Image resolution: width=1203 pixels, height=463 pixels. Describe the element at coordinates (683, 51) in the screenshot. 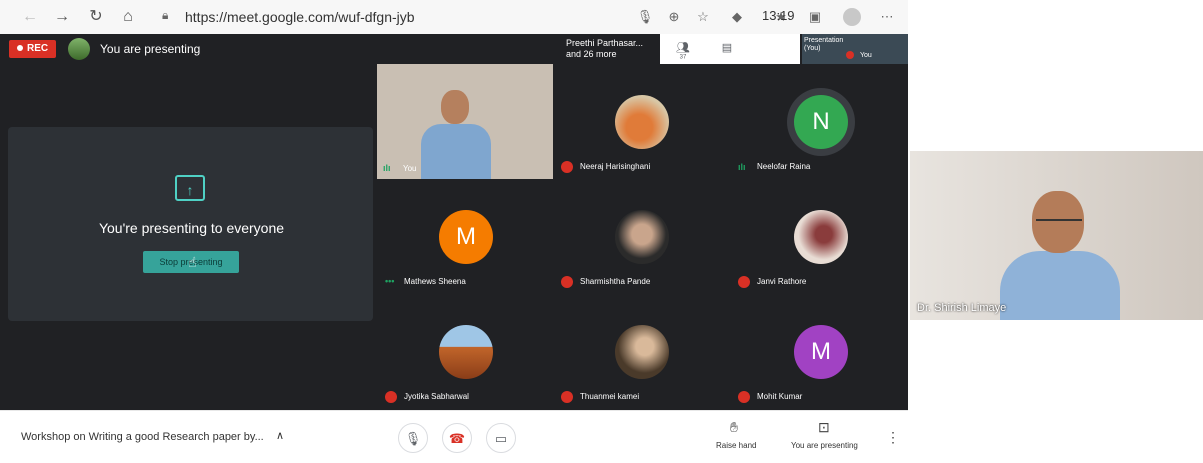

I see `people-icon: 👥︎37` at that location.